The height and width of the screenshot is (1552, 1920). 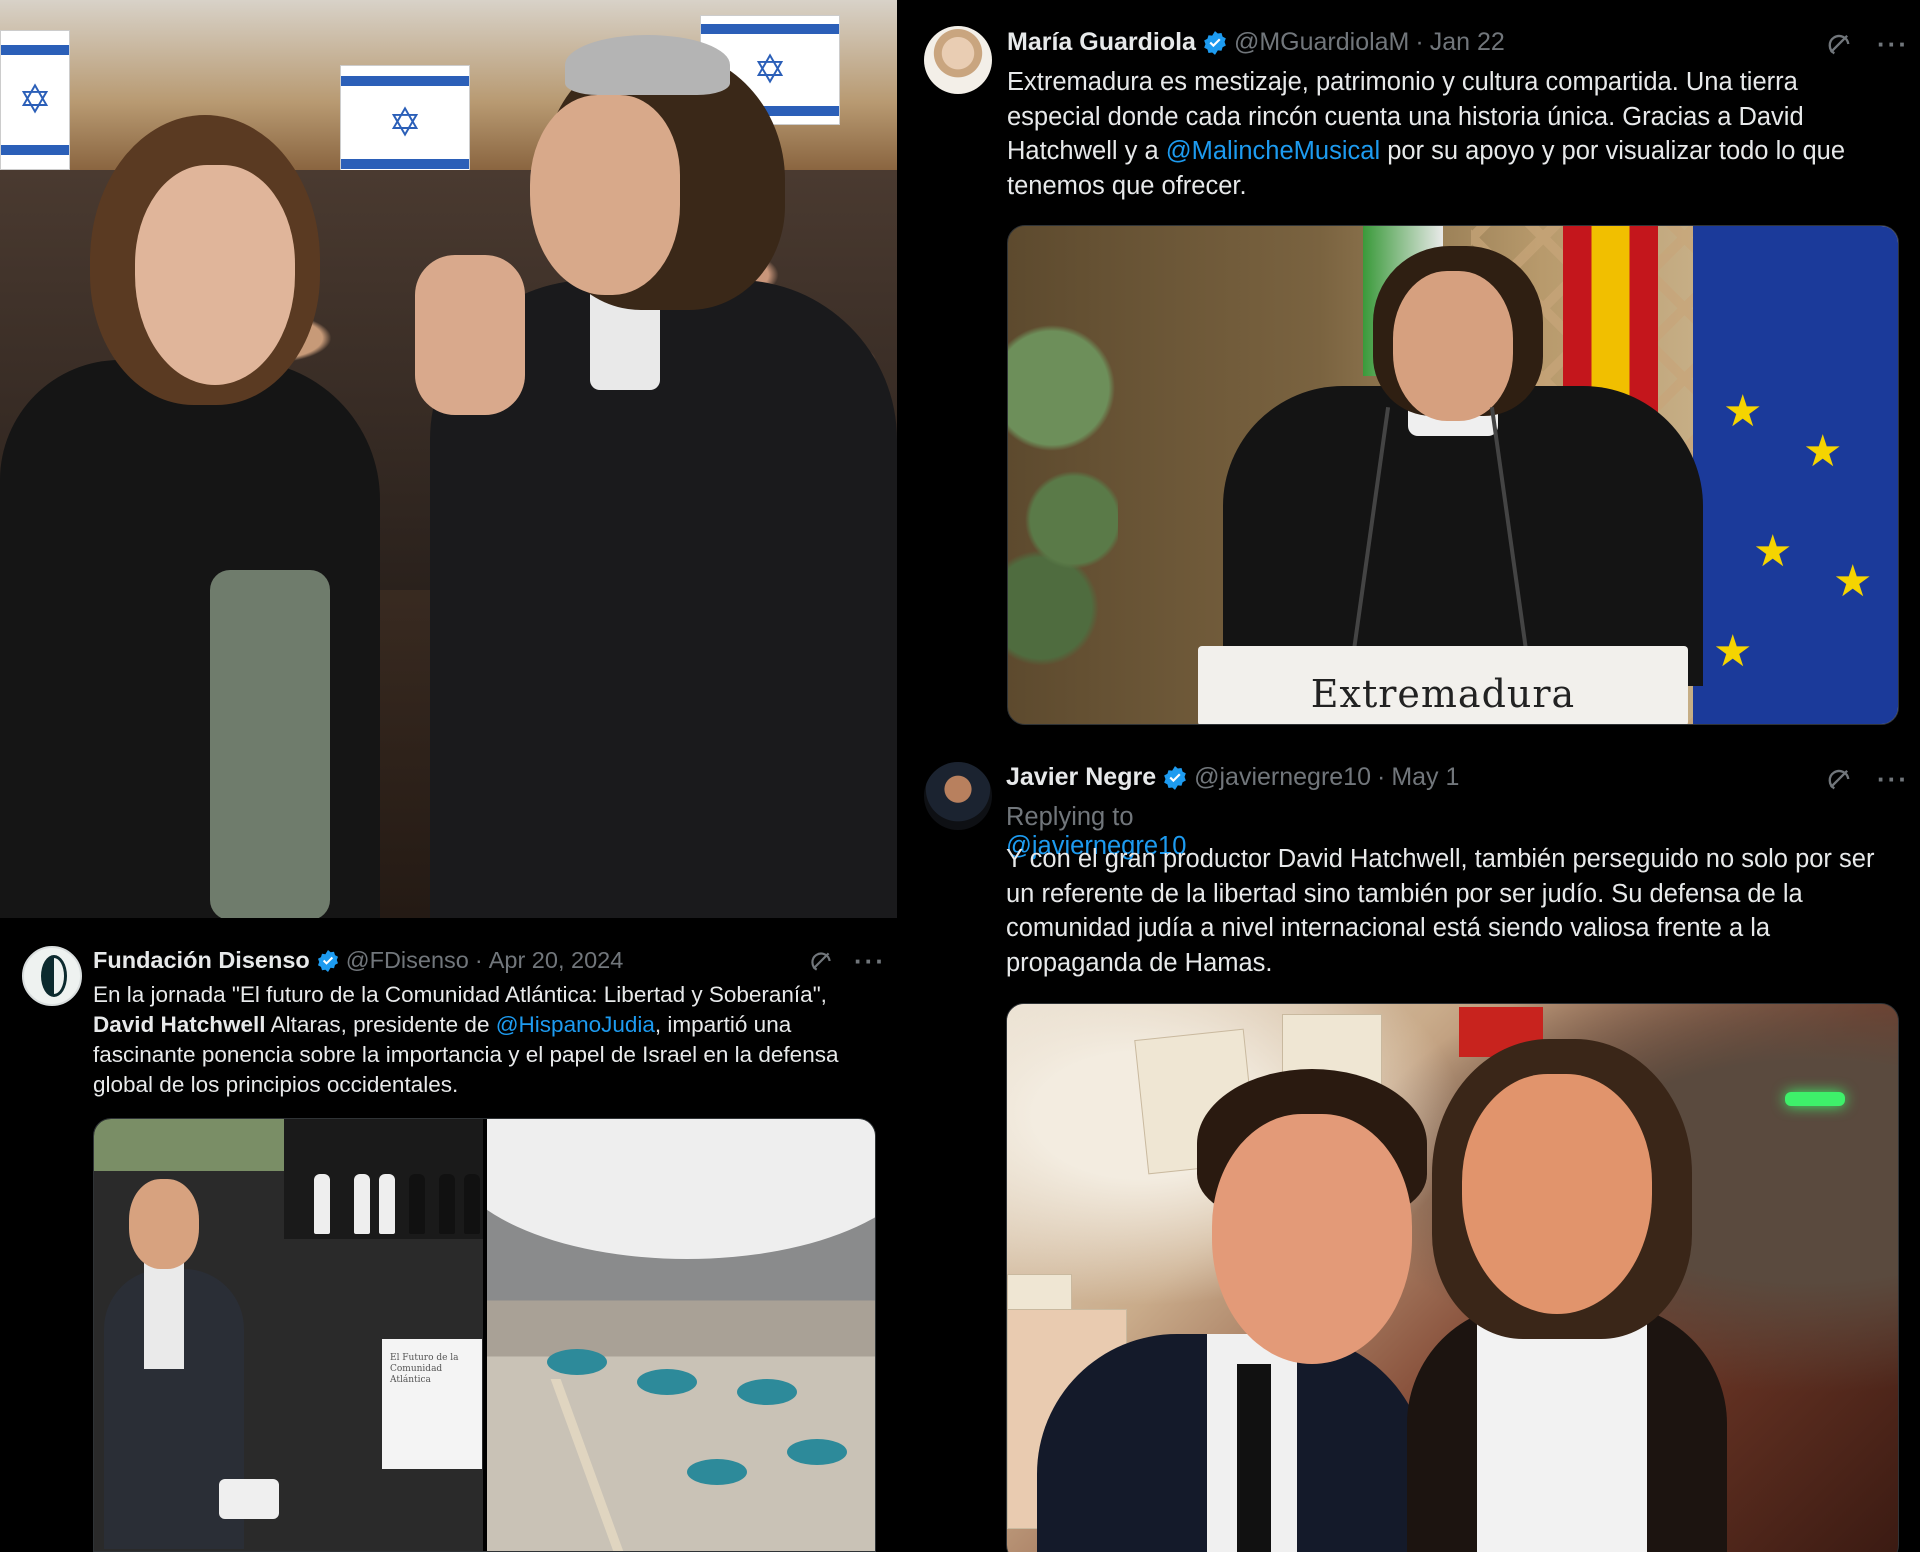 What do you see at coordinates (470, 335) in the screenshot?
I see `clapping-hands` at bounding box center [470, 335].